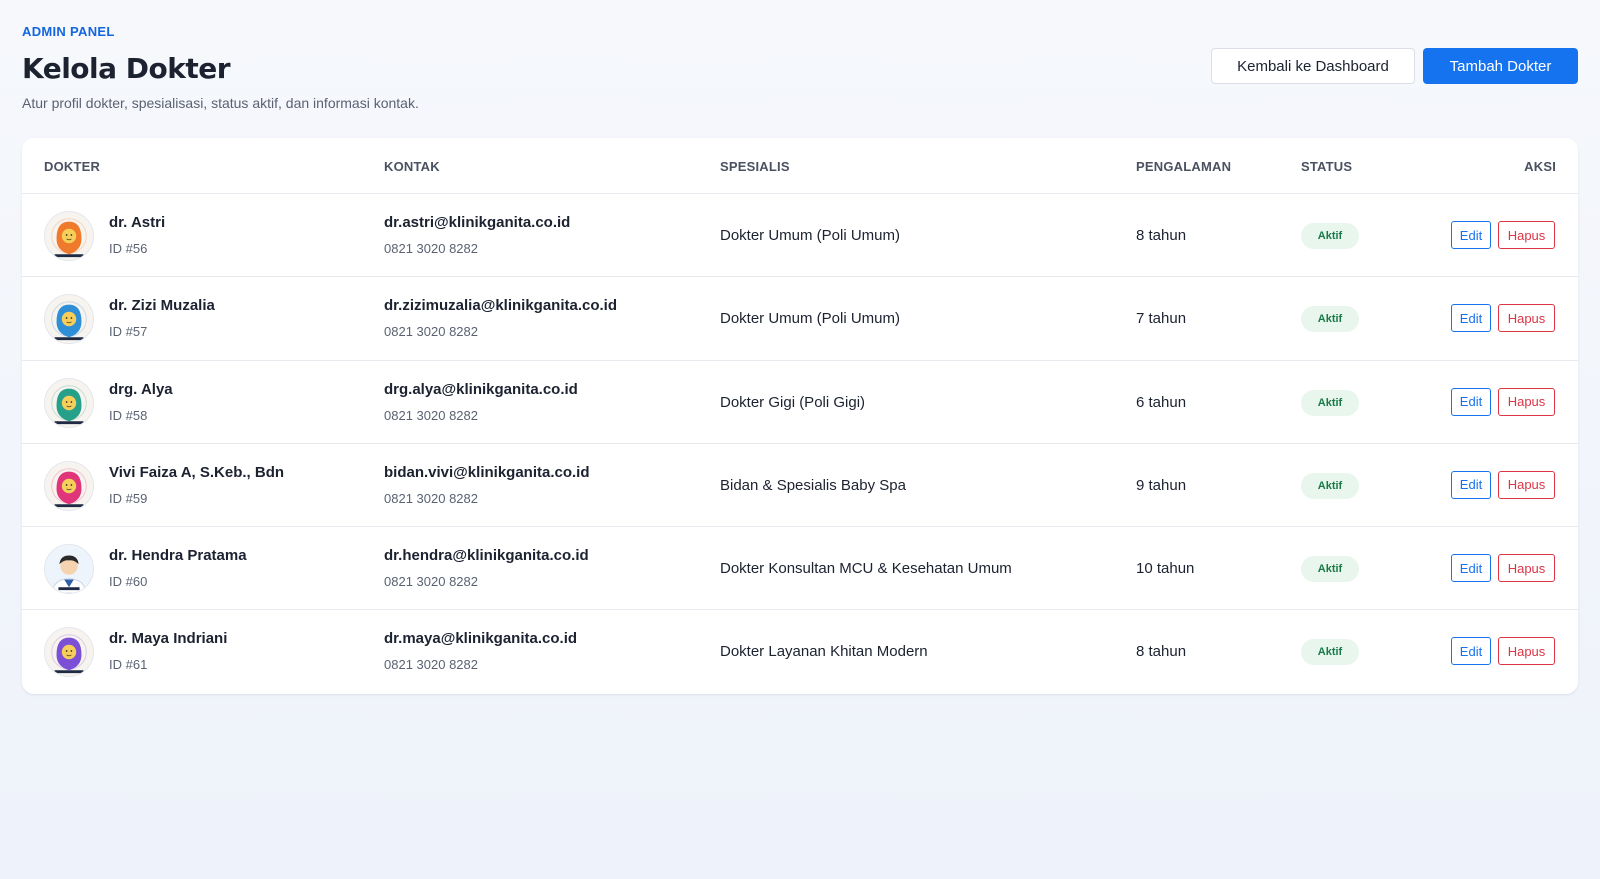  What do you see at coordinates (793, 402) in the screenshot?
I see `doctor-specialist: Dokter Gigi (Poli Gigi)` at bounding box center [793, 402].